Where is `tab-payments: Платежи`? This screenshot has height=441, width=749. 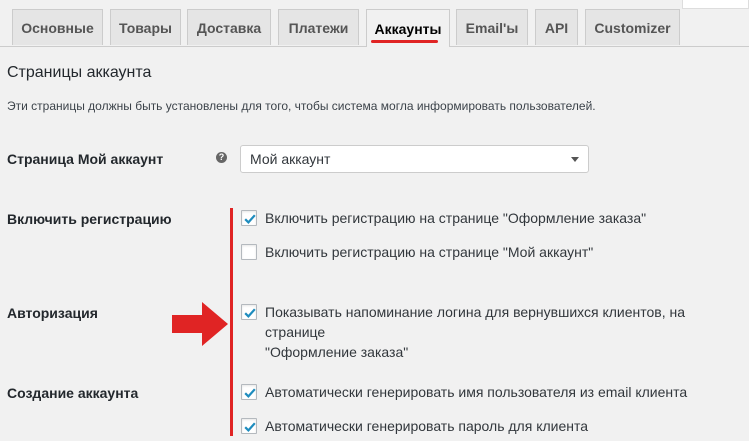
tab-payments: Платежи is located at coordinates (318, 27).